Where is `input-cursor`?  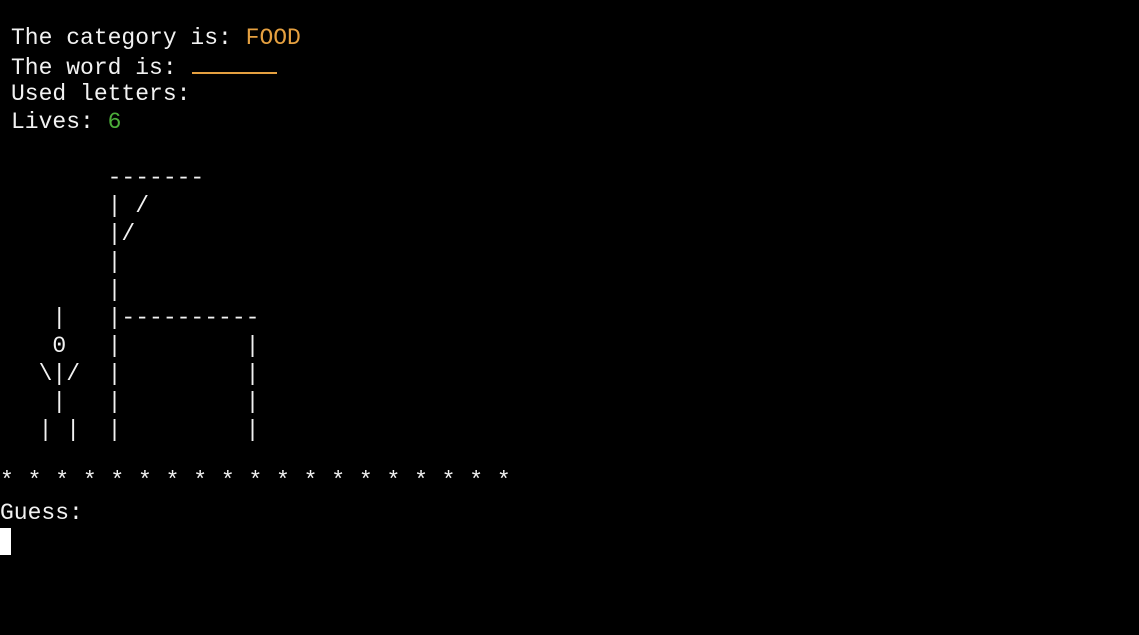 input-cursor is located at coordinates (5, 541).